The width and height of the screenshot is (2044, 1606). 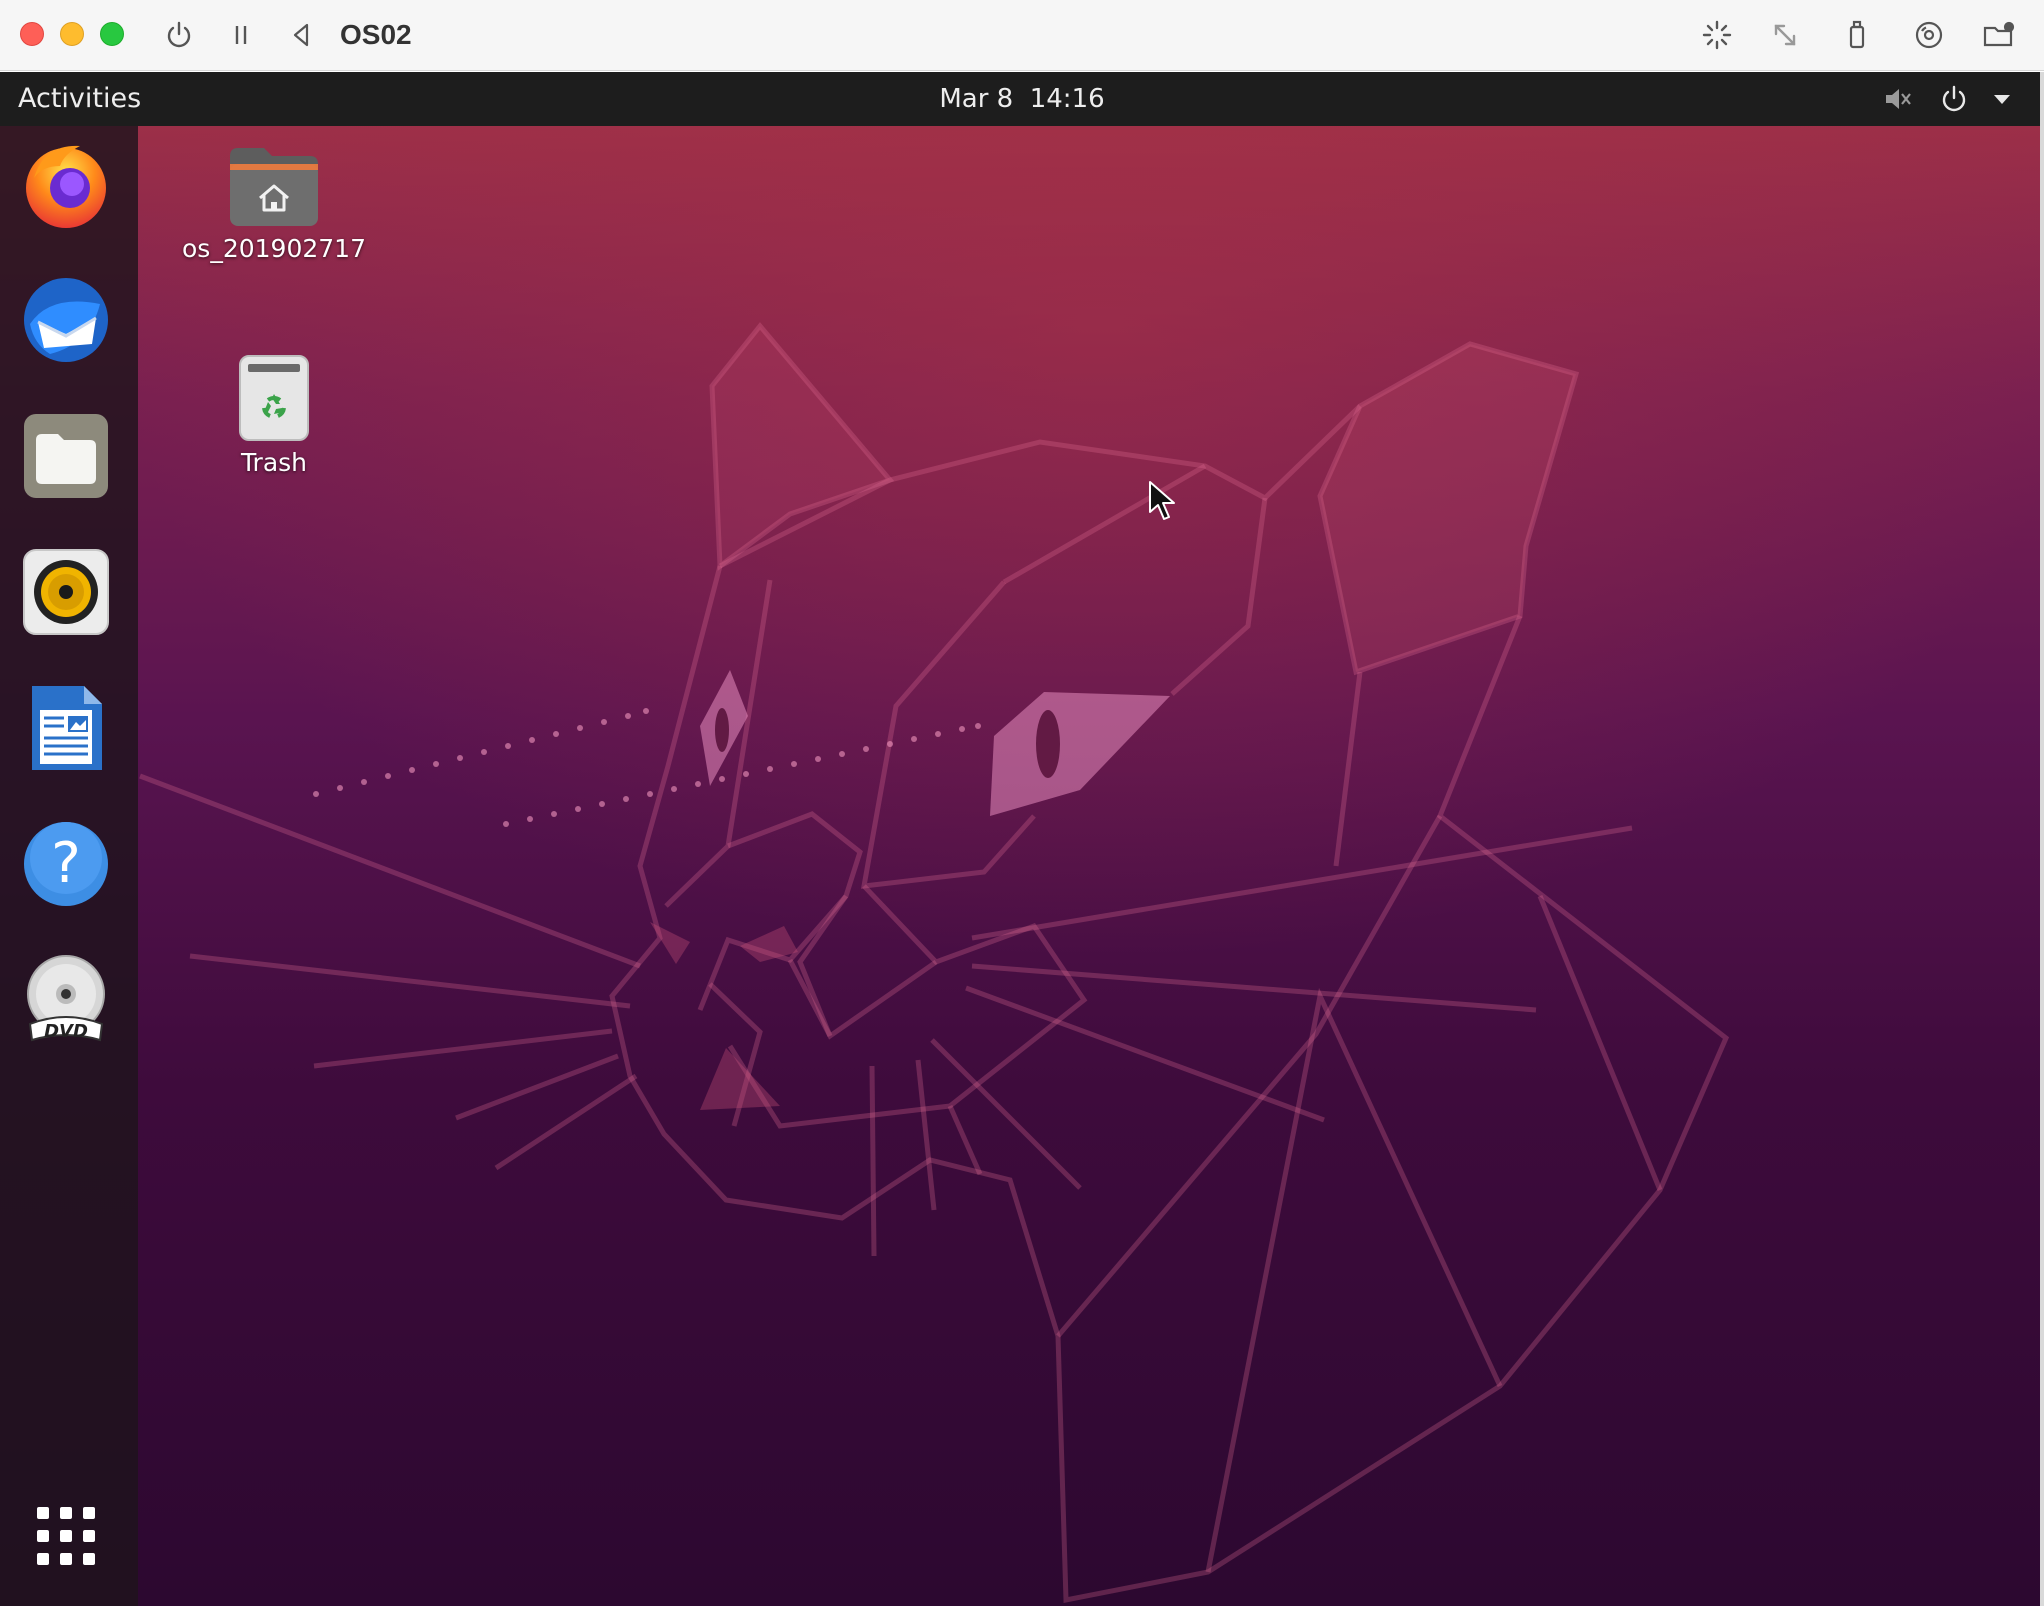 What do you see at coordinates (376, 34) in the screenshot?
I see `vm-title: OS02` at bounding box center [376, 34].